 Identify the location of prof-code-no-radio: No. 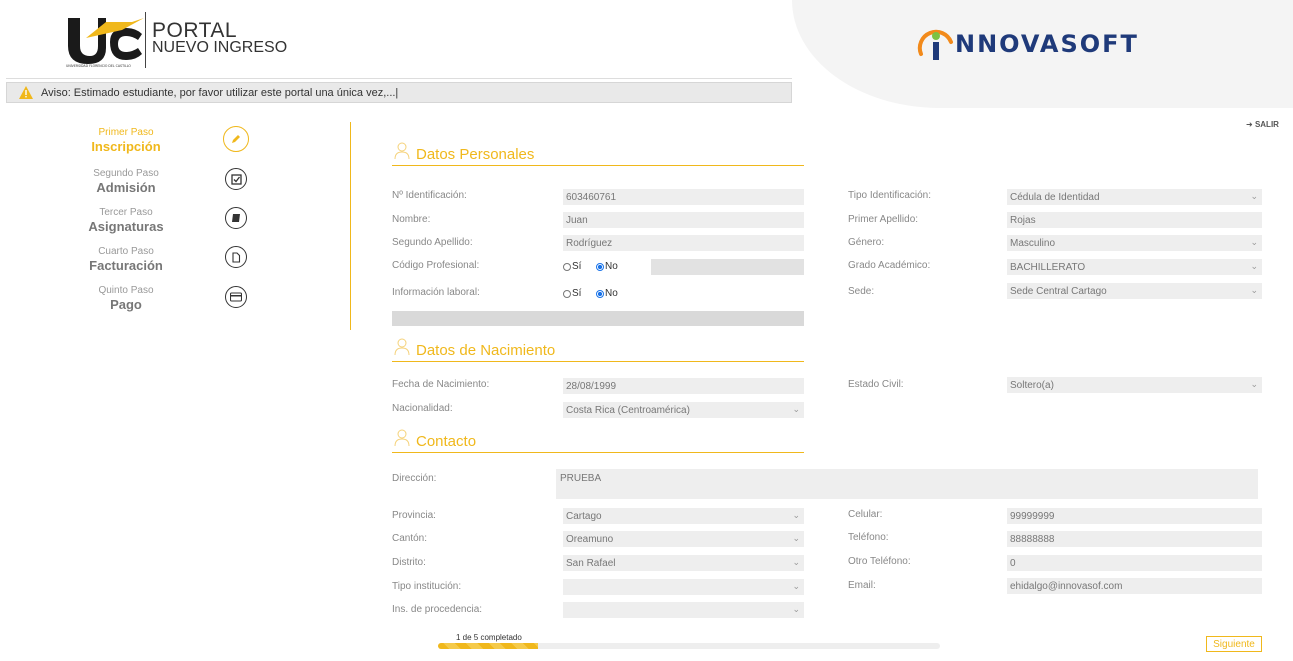
(607, 266).